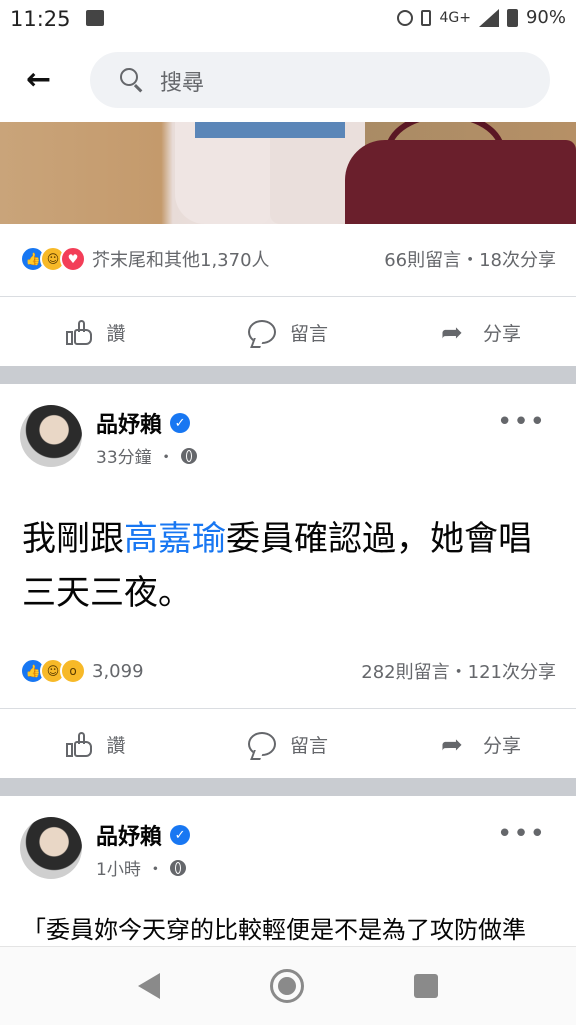 The height and width of the screenshot is (1025, 576). What do you see at coordinates (292, 566) in the screenshot?
I see `post2-text: 我剛跟高嘉瑜委員確認過，她會唱三天三夜。` at bounding box center [292, 566].